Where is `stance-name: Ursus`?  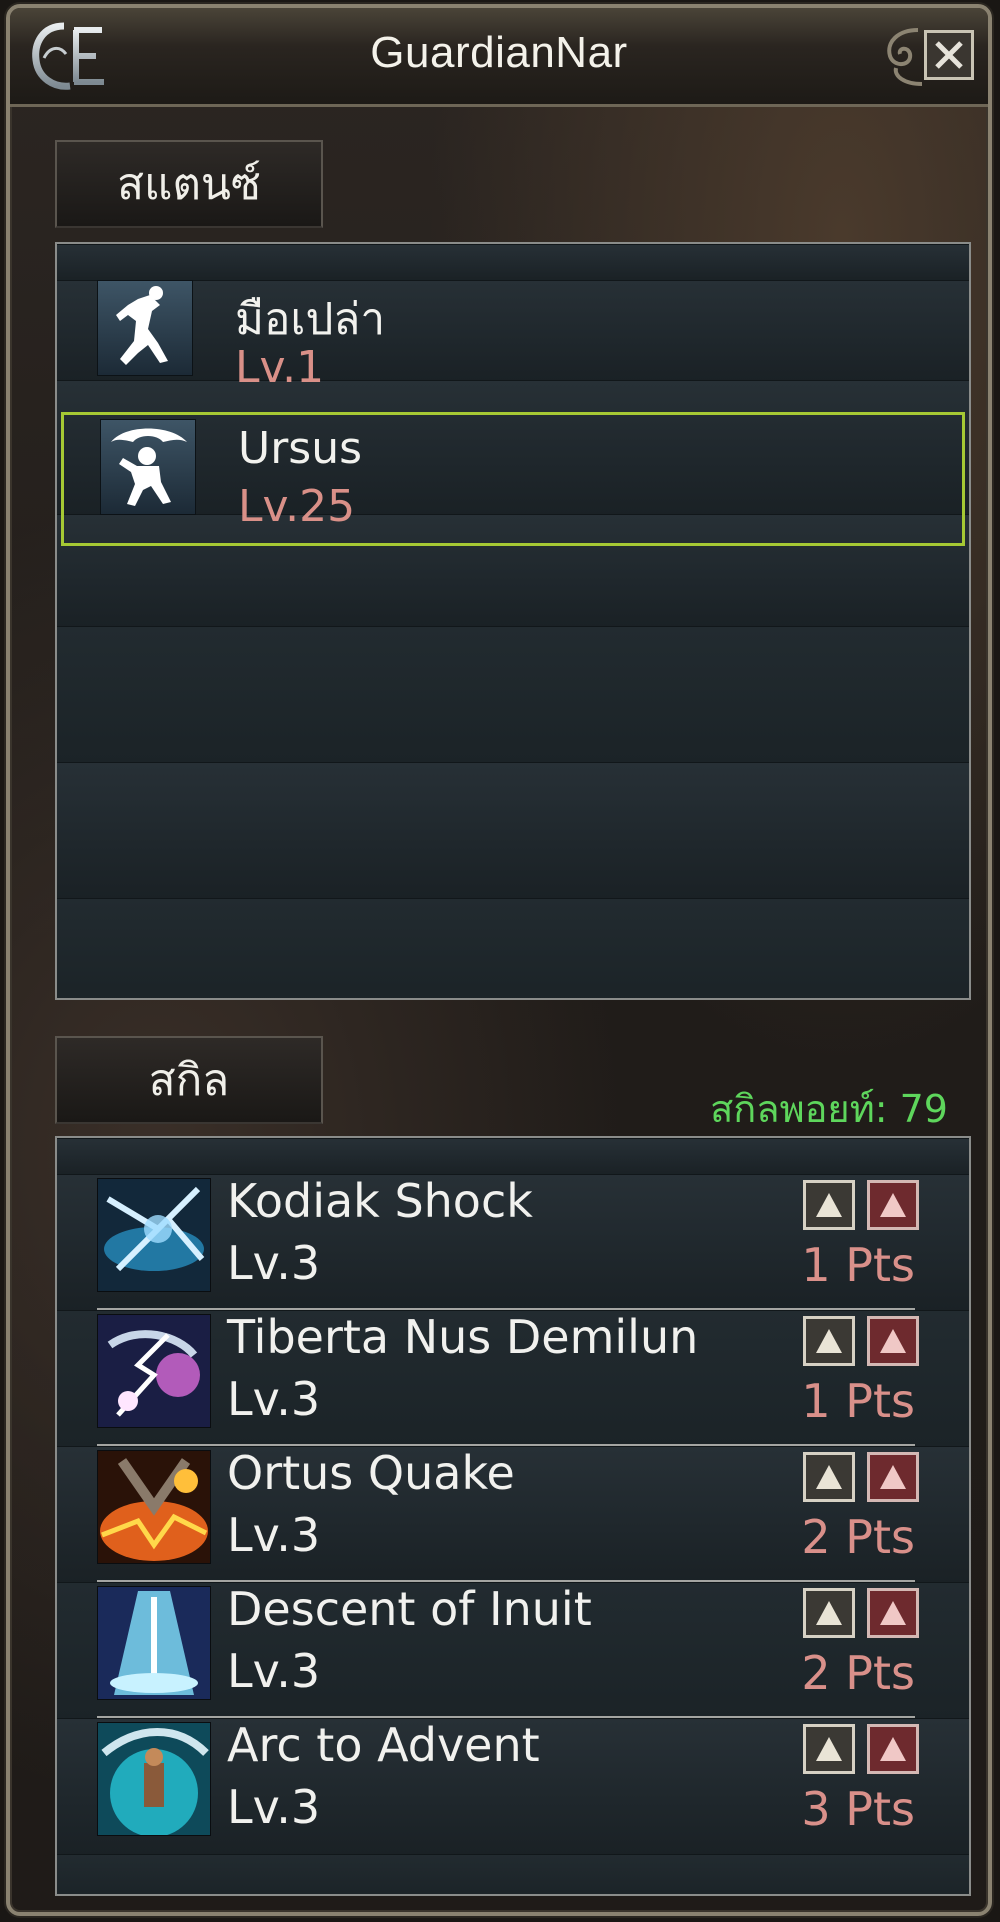 stance-name: Ursus is located at coordinates (300, 448).